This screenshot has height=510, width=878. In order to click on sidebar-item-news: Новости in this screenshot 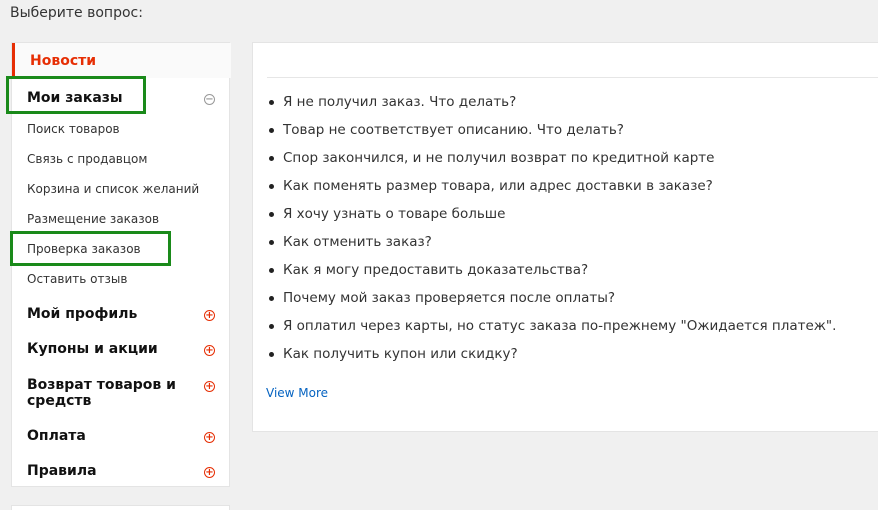, I will do `click(121, 60)`.